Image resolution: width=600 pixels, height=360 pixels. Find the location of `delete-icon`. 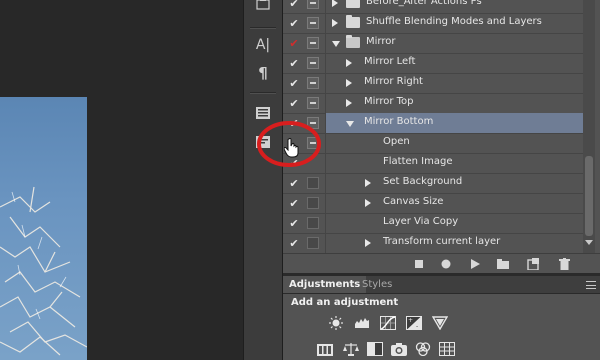

delete-icon is located at coordinates (564, 264).